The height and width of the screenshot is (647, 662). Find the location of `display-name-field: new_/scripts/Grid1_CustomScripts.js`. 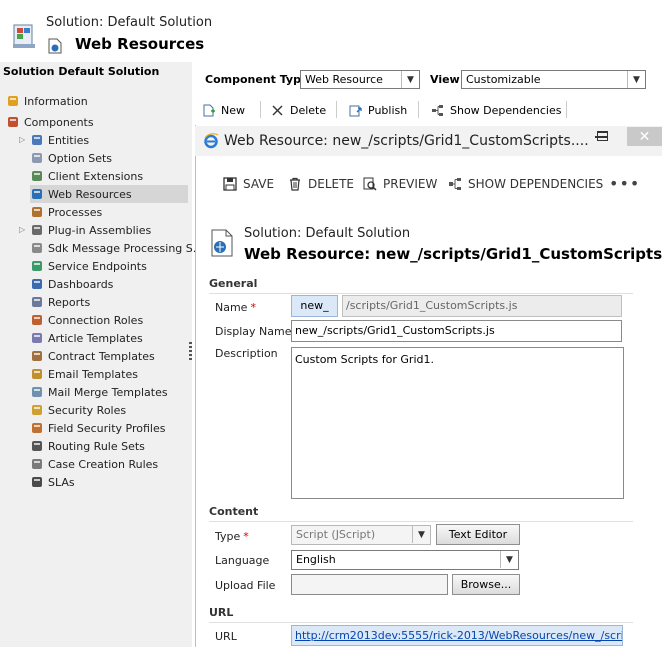

display-name-field: new_/scripts/Grid1_CustomScripts.js is located at coordinates (456, 331).